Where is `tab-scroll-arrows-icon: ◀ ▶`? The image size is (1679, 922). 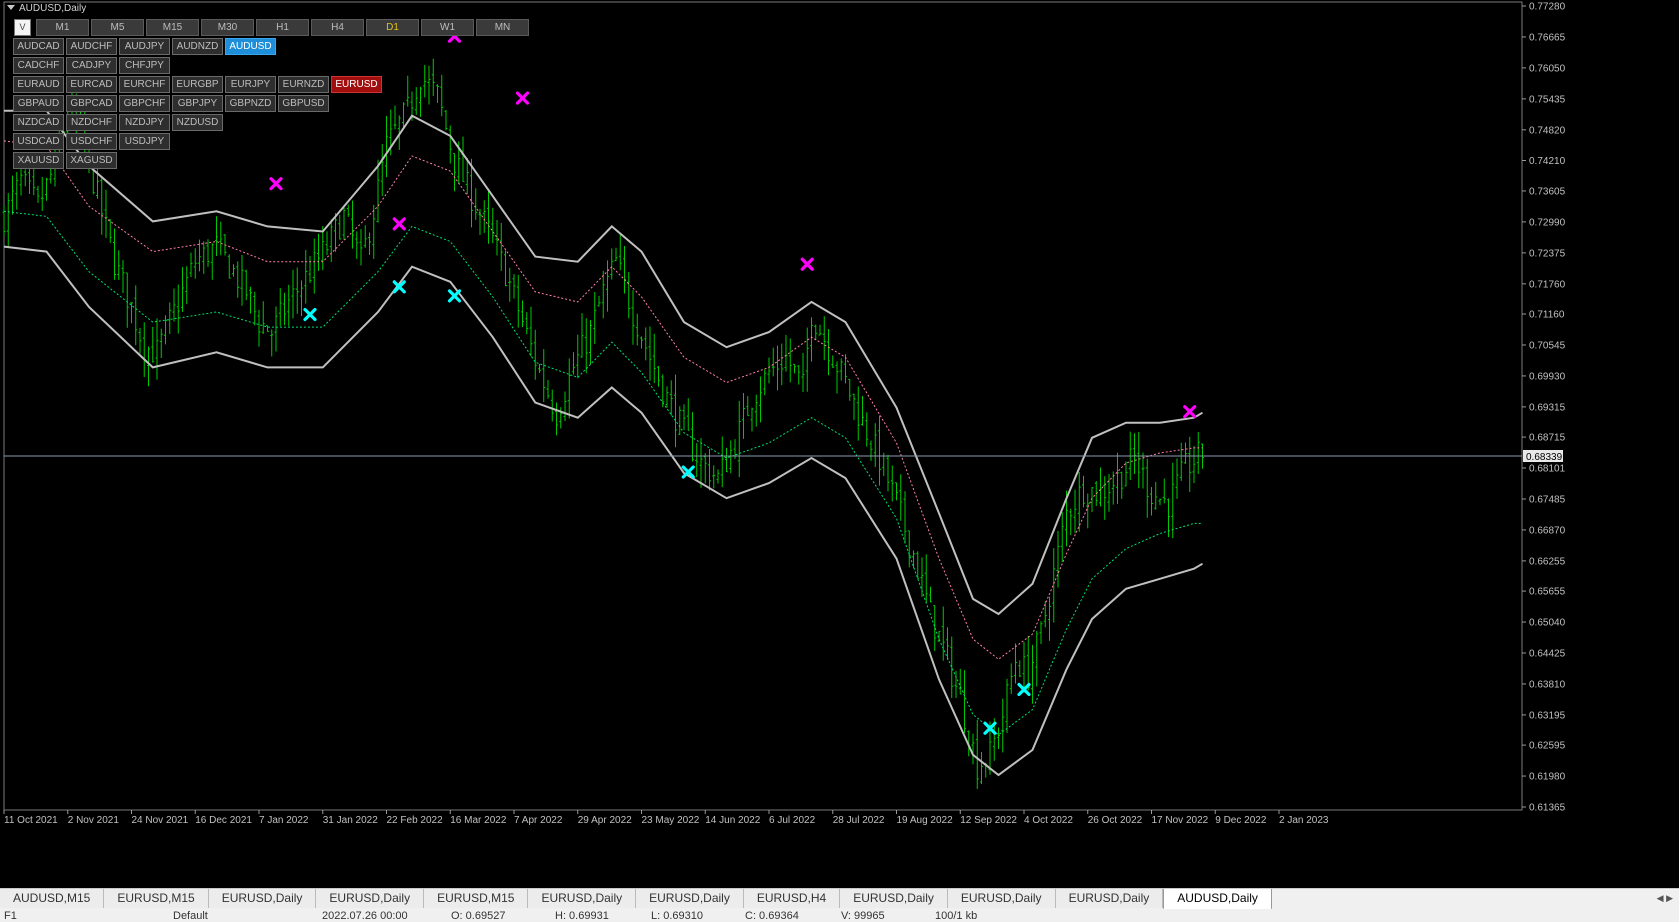
tab-scroll-arrows-icon: ◀ ▶ is located at coordinates (1665, 898).